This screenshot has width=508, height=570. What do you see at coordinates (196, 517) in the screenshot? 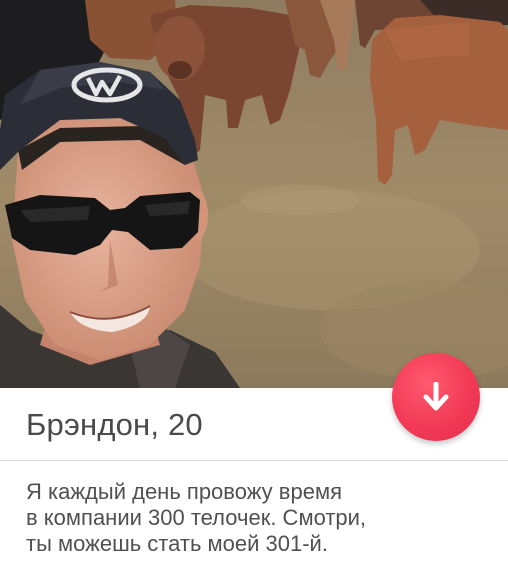
I see `bio-line: в компании 300 телочек. Смотри,` at bounding box center [196, 517].